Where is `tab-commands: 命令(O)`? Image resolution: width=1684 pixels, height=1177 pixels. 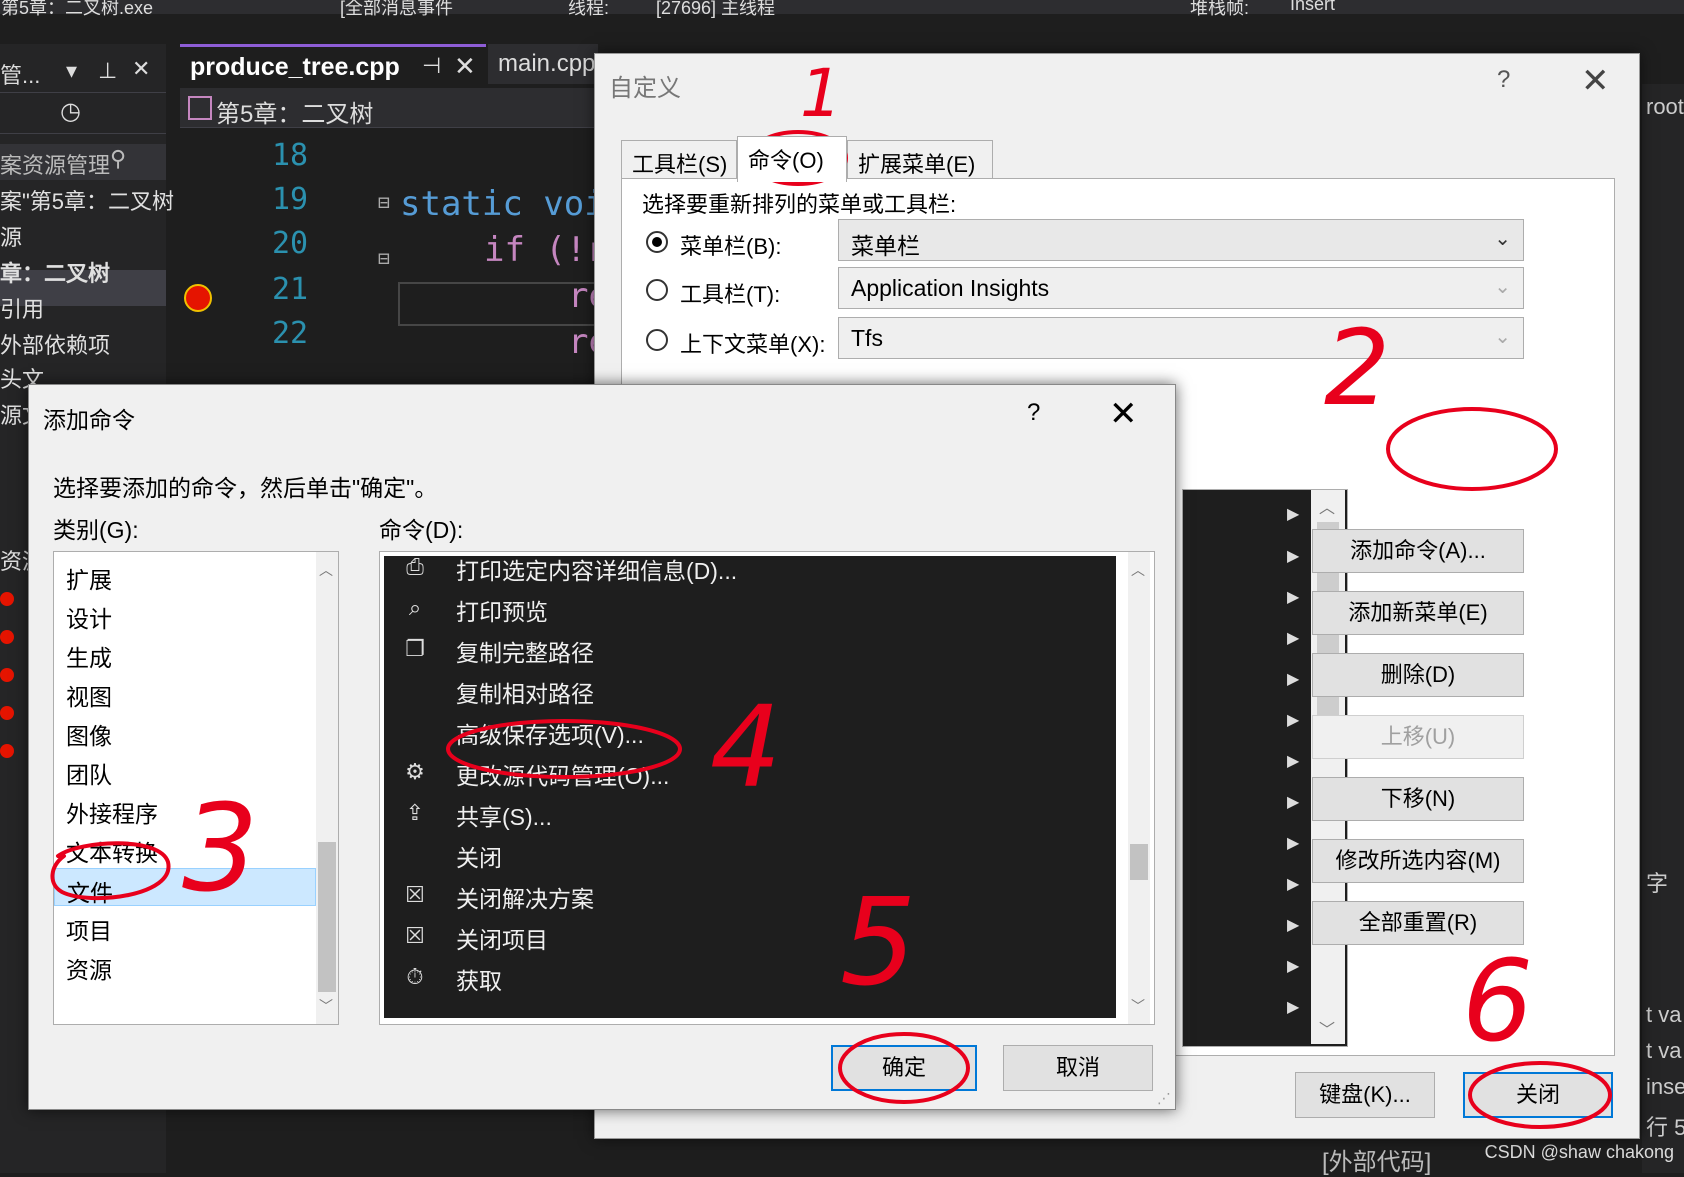
tab-commands: 命令(O) is located at coordinates (792, 159).